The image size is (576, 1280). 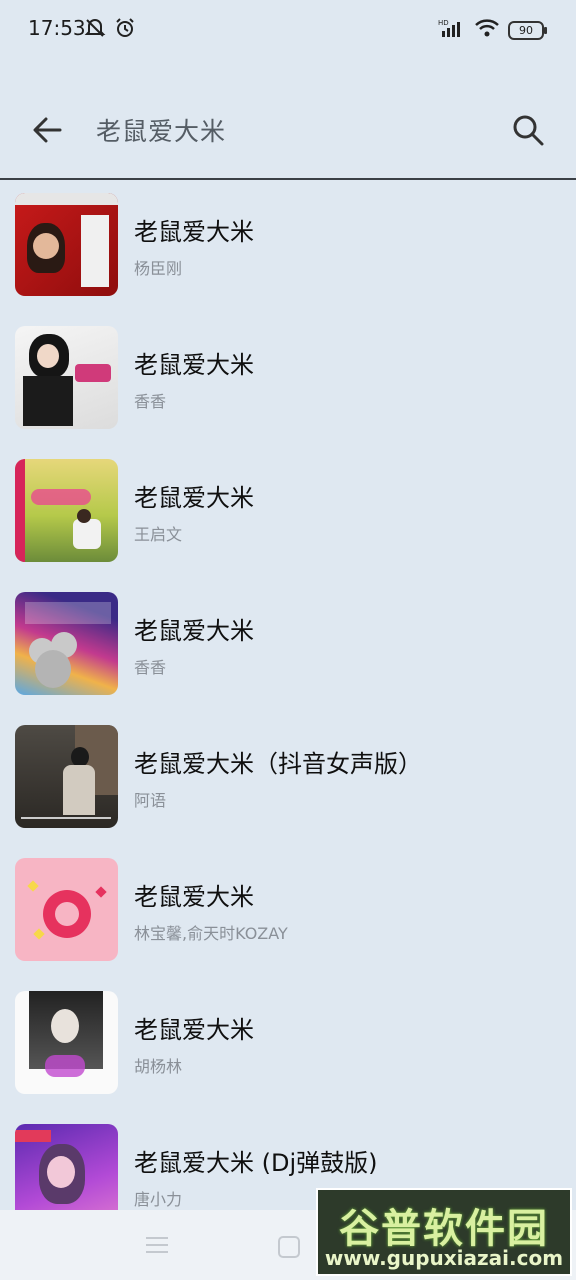 What do you see at coordinates (527, 30) in the screenshot?
I see `battery-icon: 90` at bounding box center [527, 30].